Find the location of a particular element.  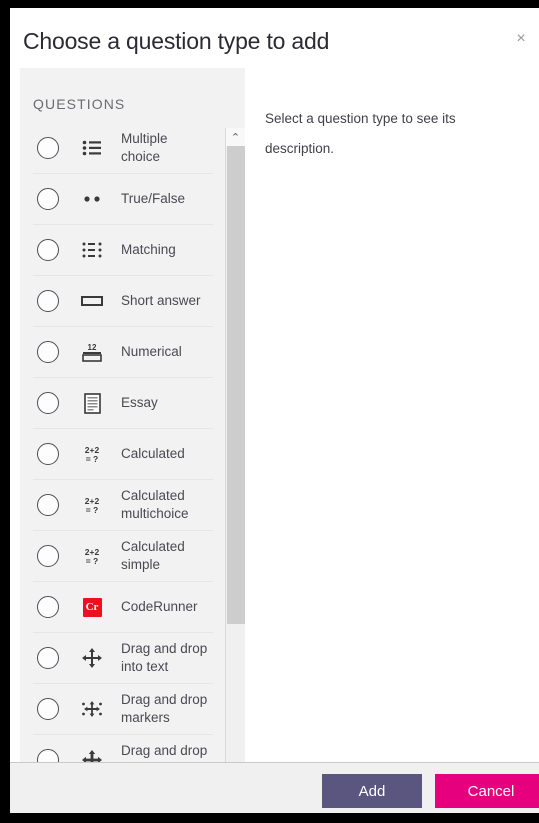

question-type-label: Drag and drop onto image is located at coordinates (164, 752).